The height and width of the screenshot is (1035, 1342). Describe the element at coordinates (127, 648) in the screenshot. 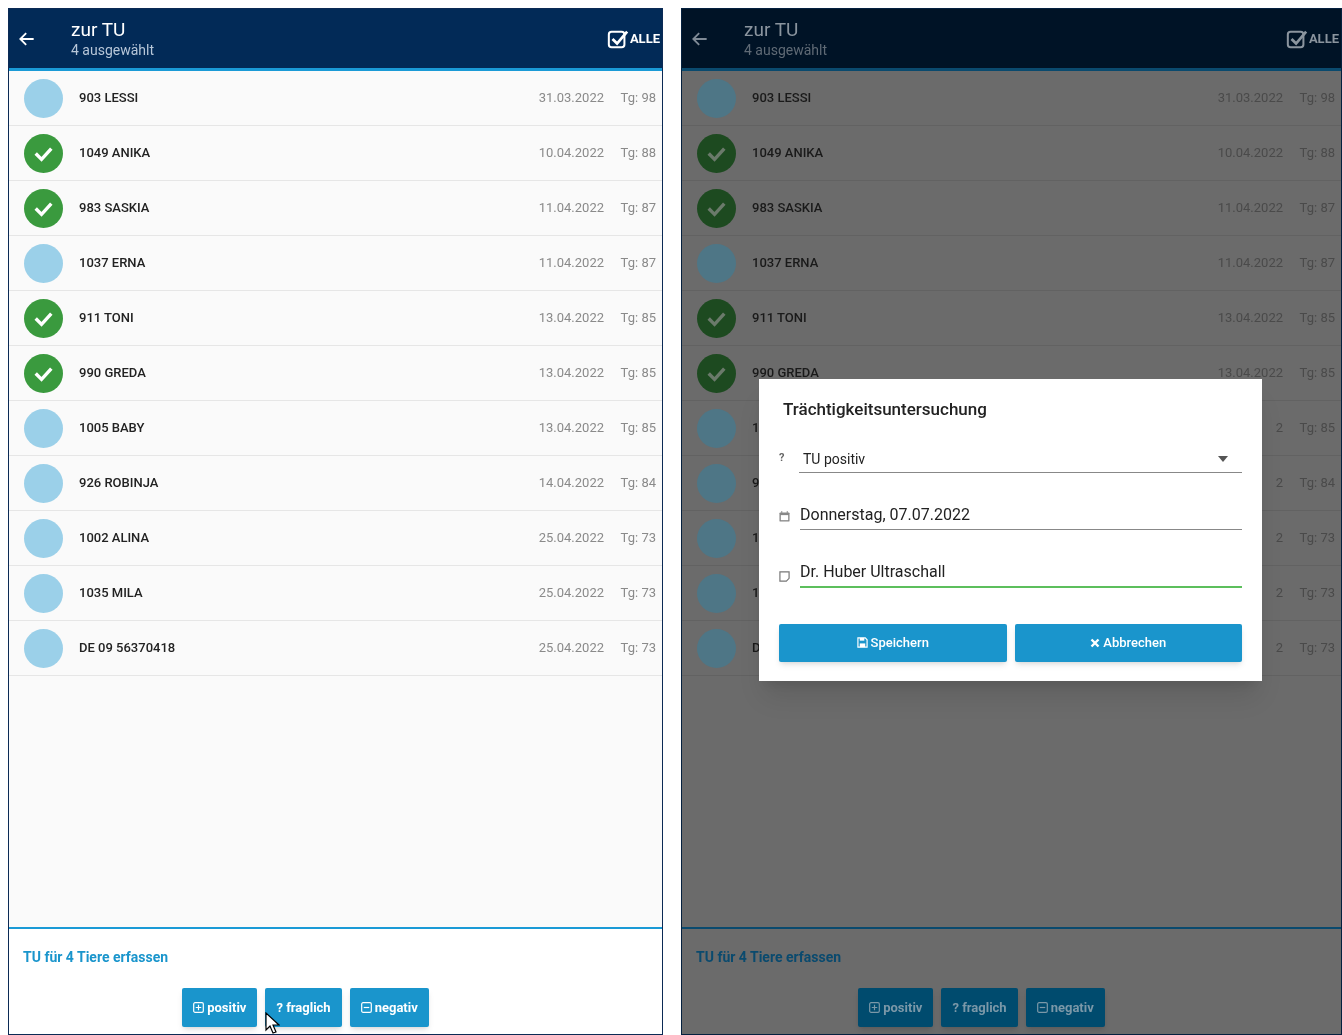

I see `animal-name: DE 09 56370418` at that location.